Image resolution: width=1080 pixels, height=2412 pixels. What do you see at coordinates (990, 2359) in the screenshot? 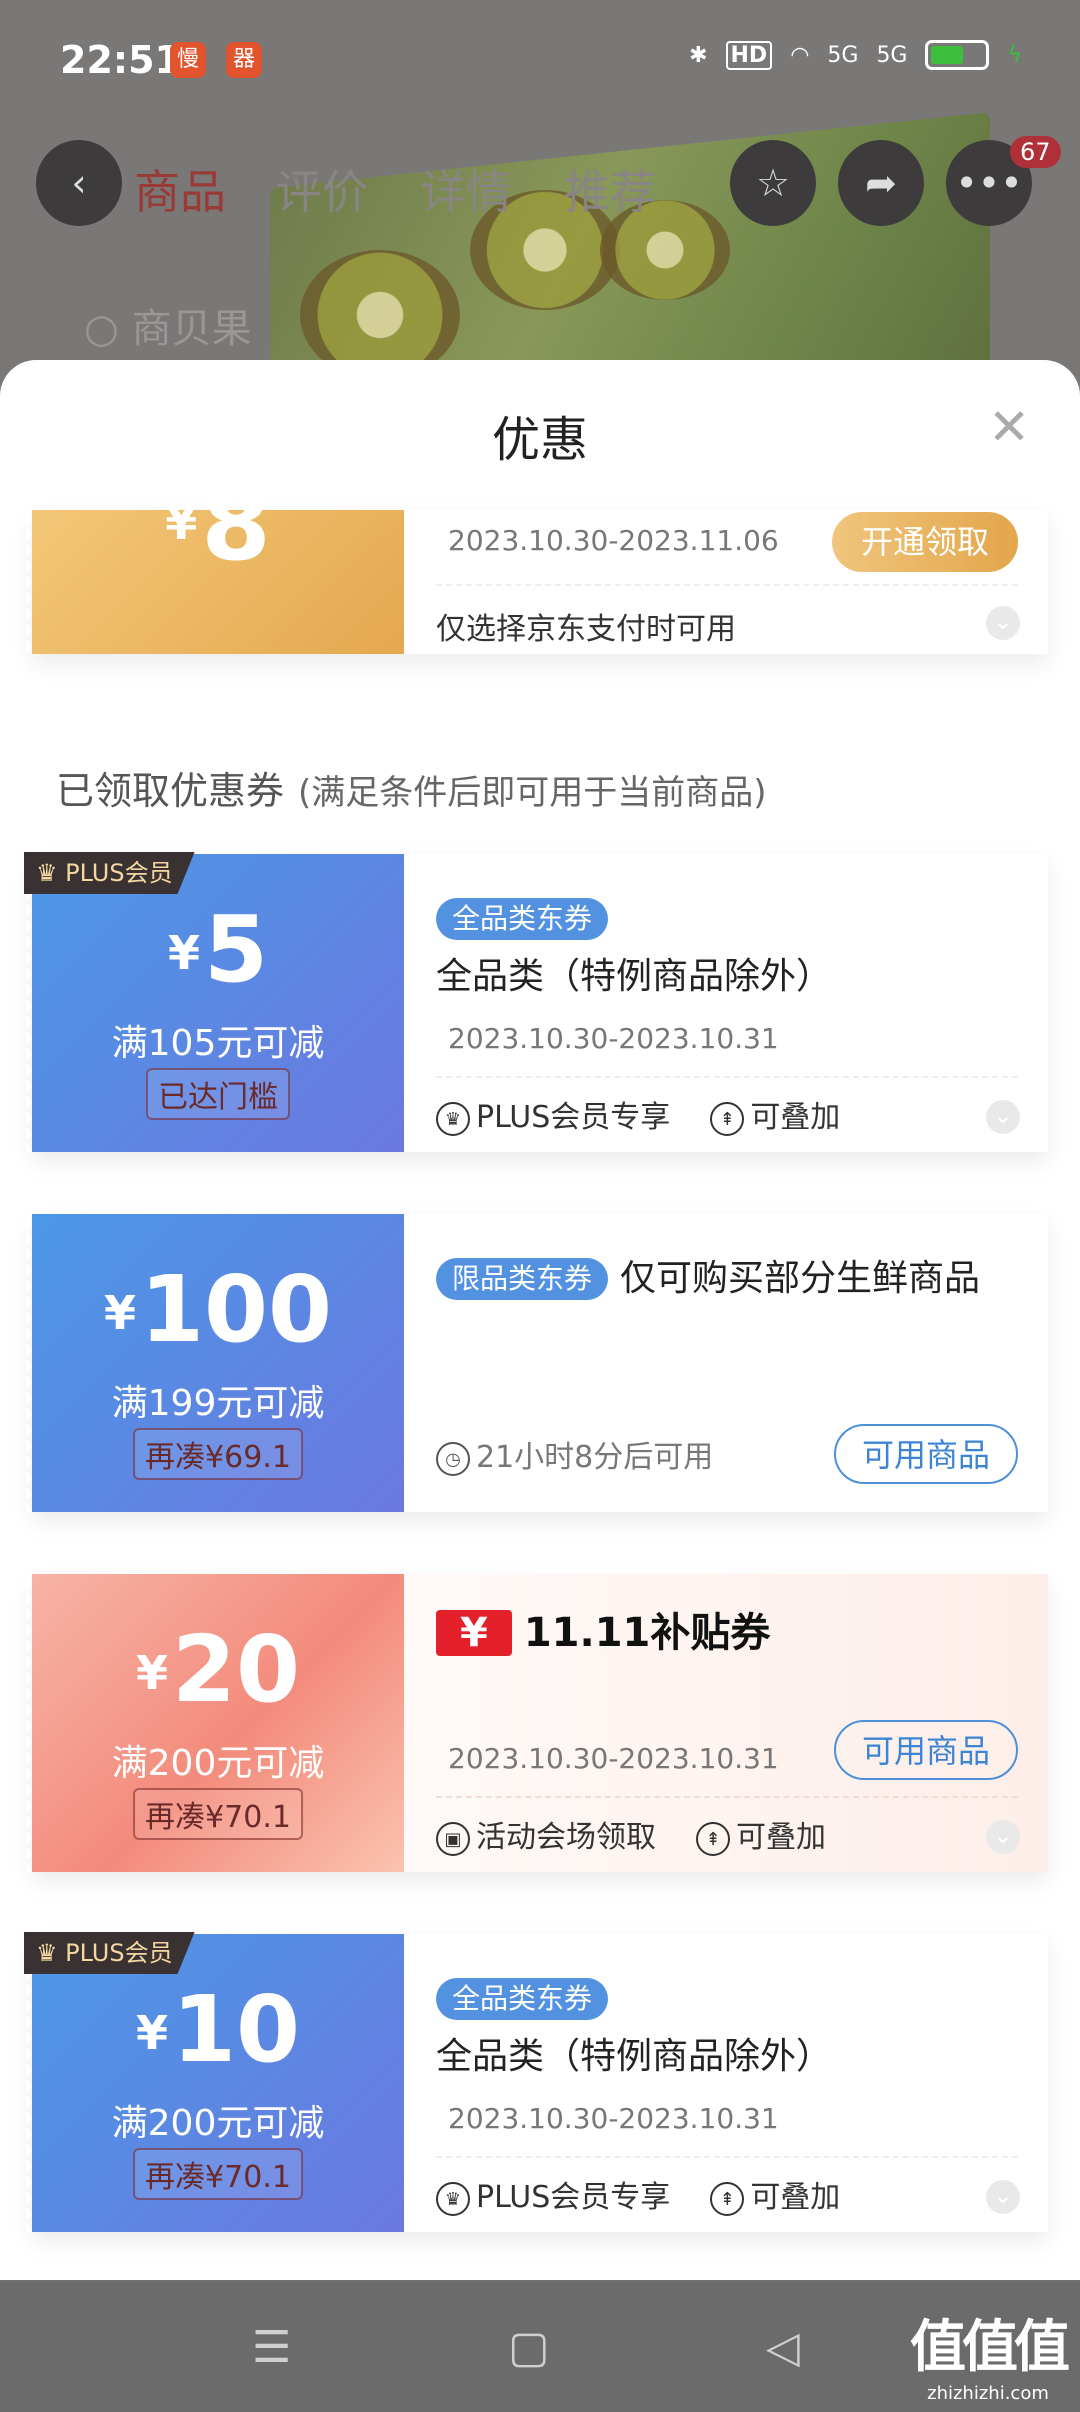
I see `watermark: 值值值 zhizhizhi.com` at bounding box center [990, 2359].